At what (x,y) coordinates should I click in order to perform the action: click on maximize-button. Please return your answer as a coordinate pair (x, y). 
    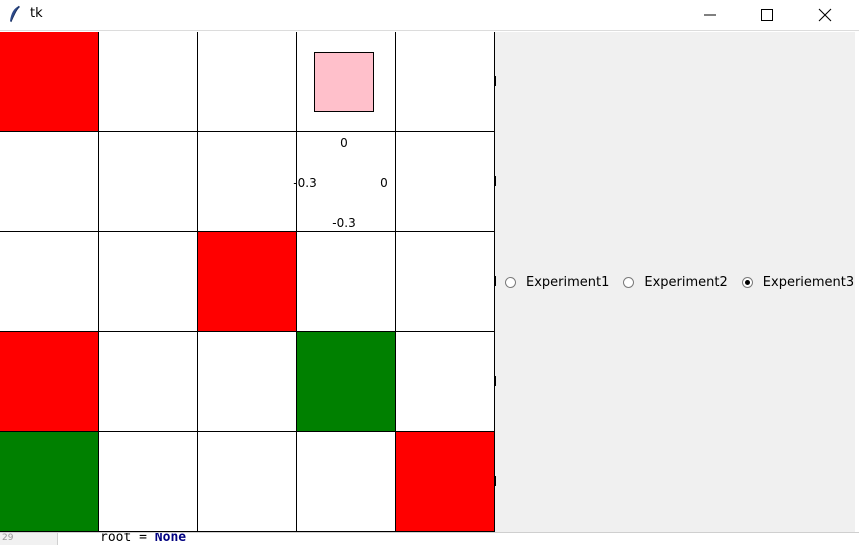
    Looking at the image, I should click on (767, 15).